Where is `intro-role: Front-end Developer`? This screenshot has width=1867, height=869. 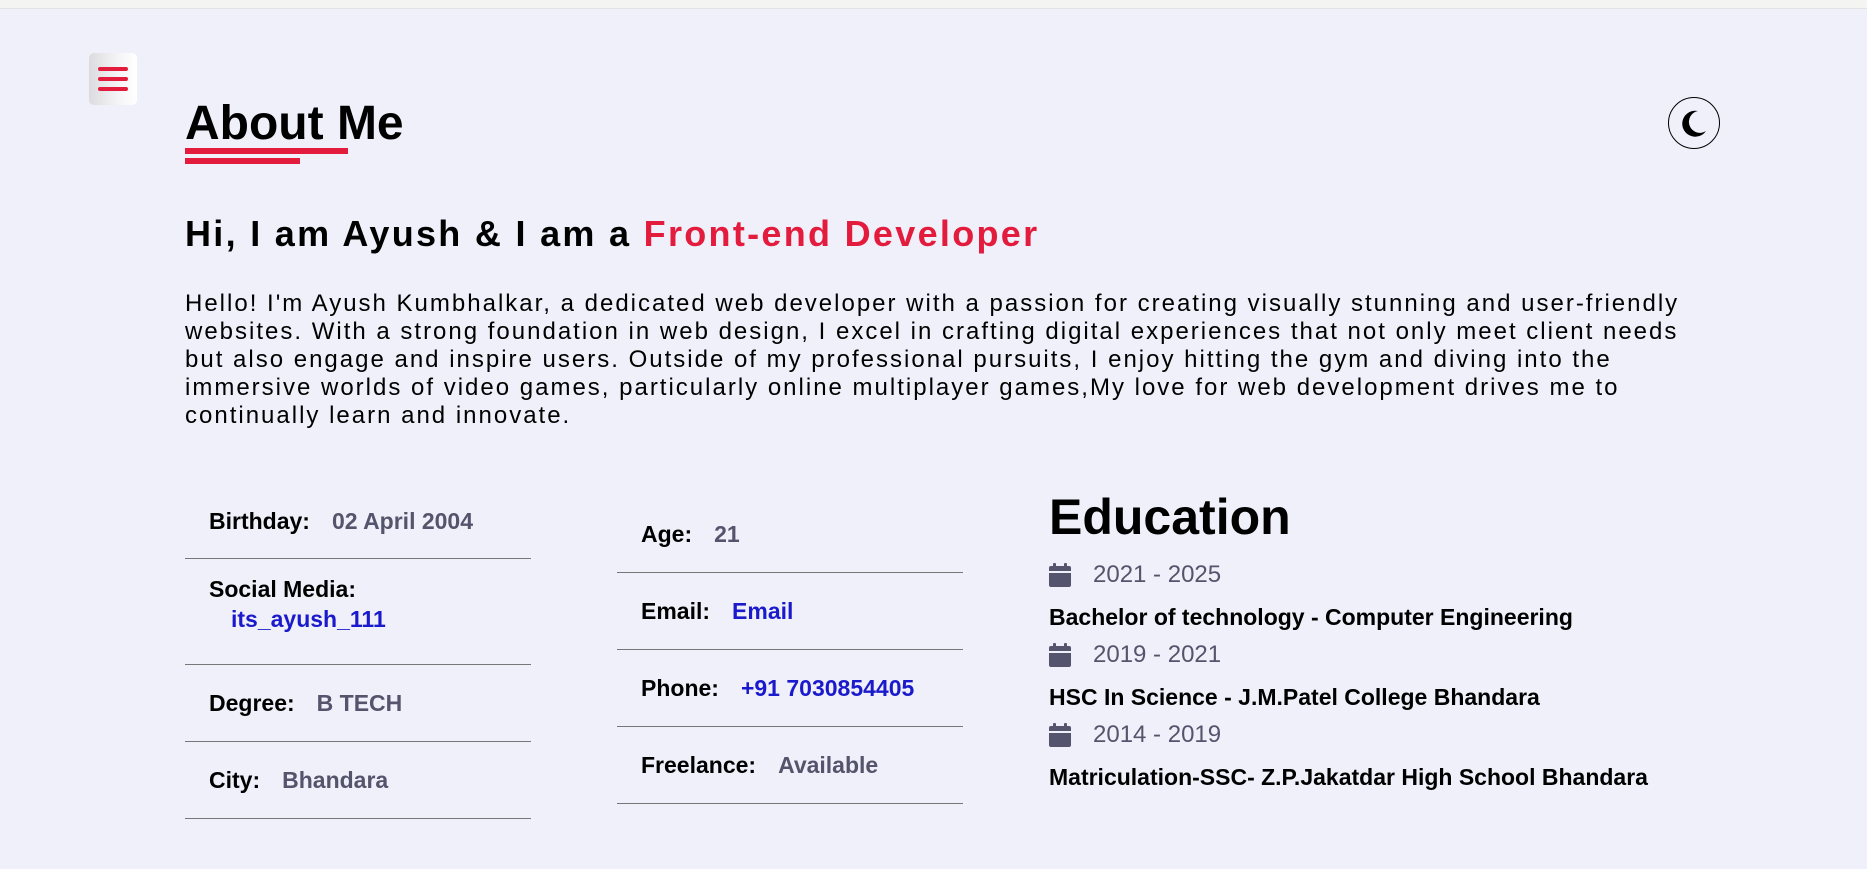
intro-role: Front-end Developer is located at coordinates (841, 233).